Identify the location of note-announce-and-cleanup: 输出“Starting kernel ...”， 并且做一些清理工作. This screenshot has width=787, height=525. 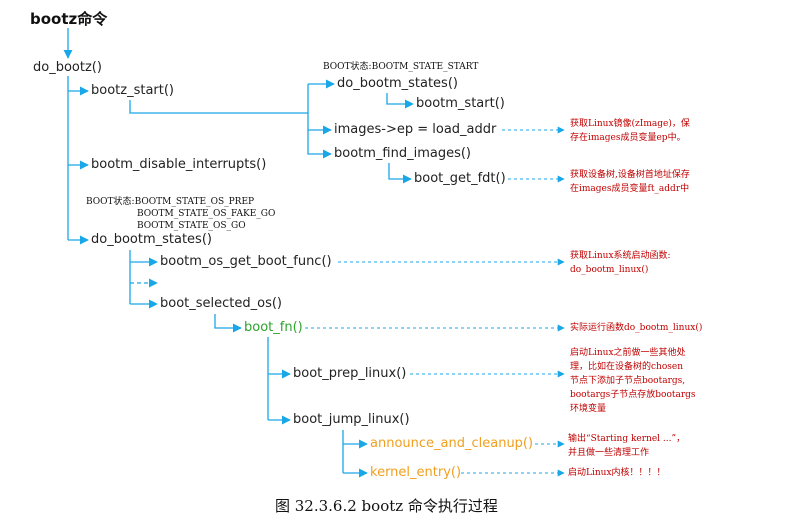
(626, 446).